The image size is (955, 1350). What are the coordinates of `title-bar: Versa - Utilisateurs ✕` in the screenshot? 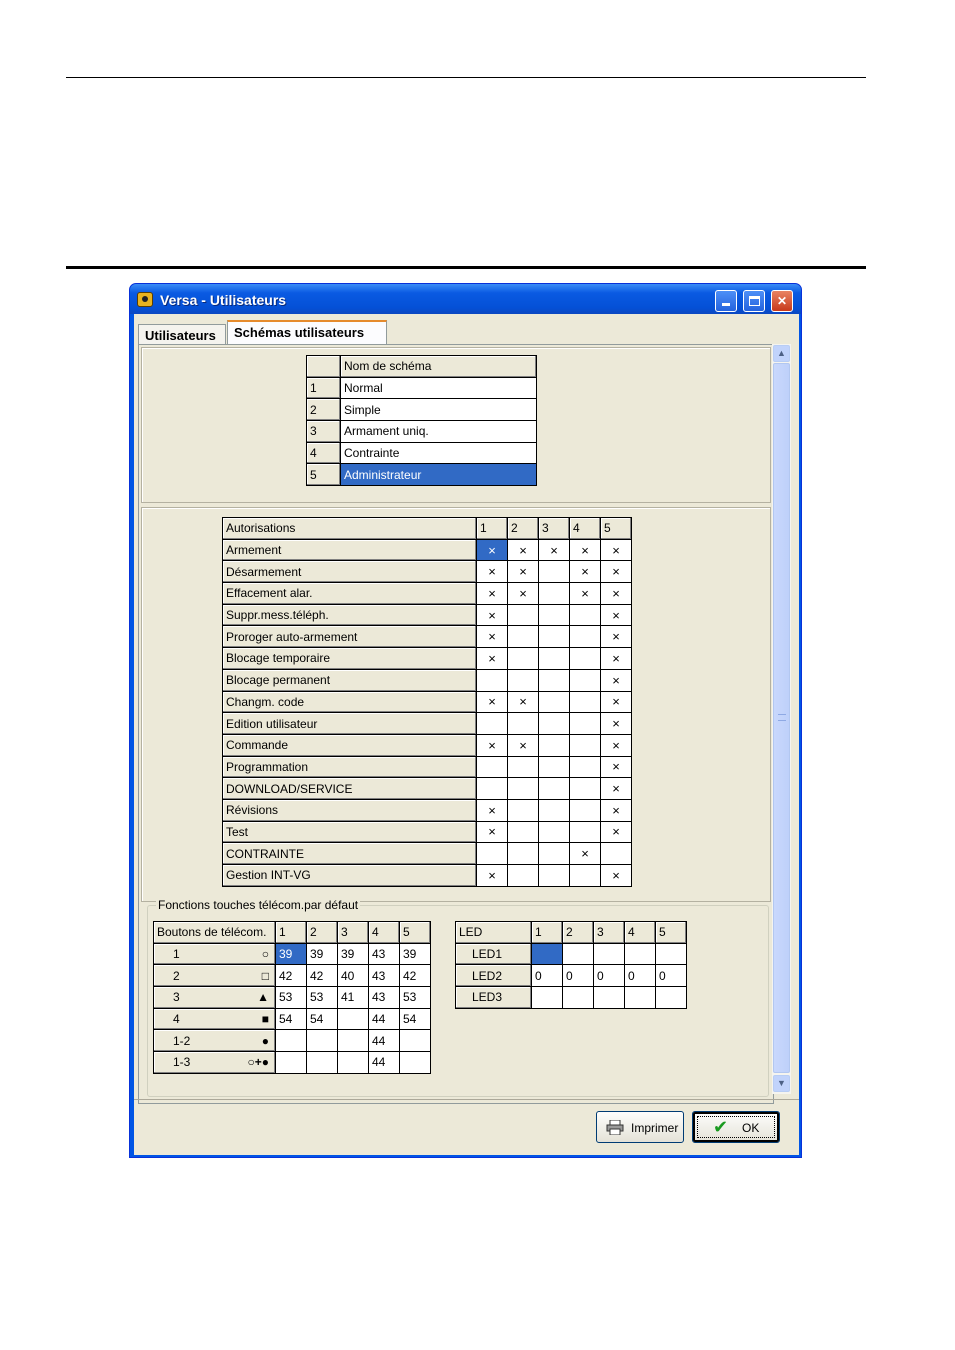 It's located at (465, 299).